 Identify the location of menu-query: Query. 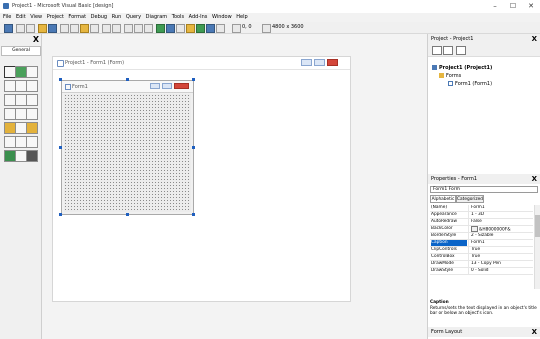
(133, 17).